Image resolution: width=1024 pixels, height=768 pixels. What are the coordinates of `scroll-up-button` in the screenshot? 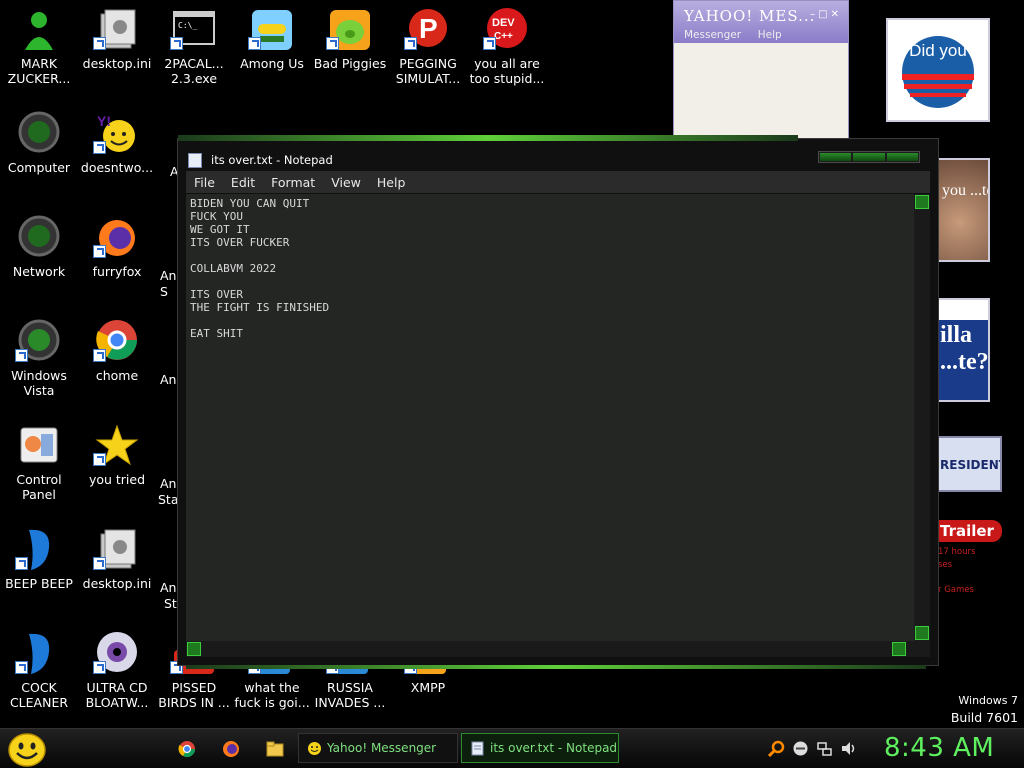 It's located at (922, 202).